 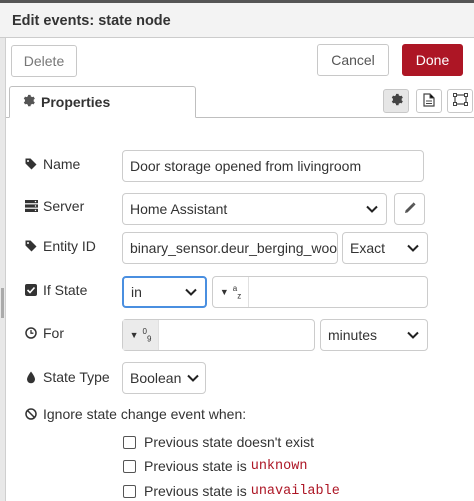 What do you see at coordinates (53, 333) in the screenshot?
I see `for-label-text: For` at bounding box center [53, 333].